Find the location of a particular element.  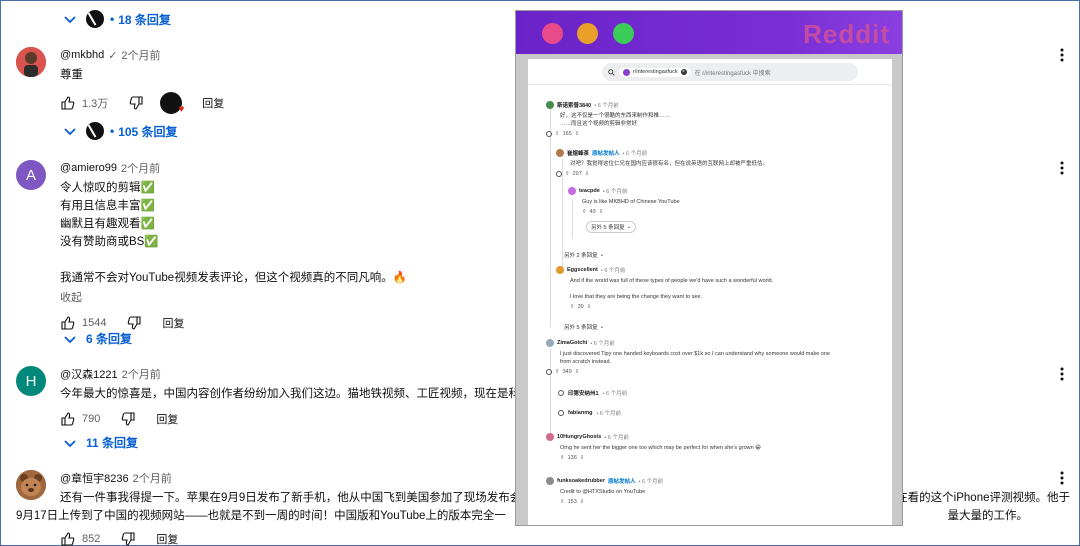

reddit-comment-collapsed: fabianmg • 6 个月前 is located at coordinates (589, 413).